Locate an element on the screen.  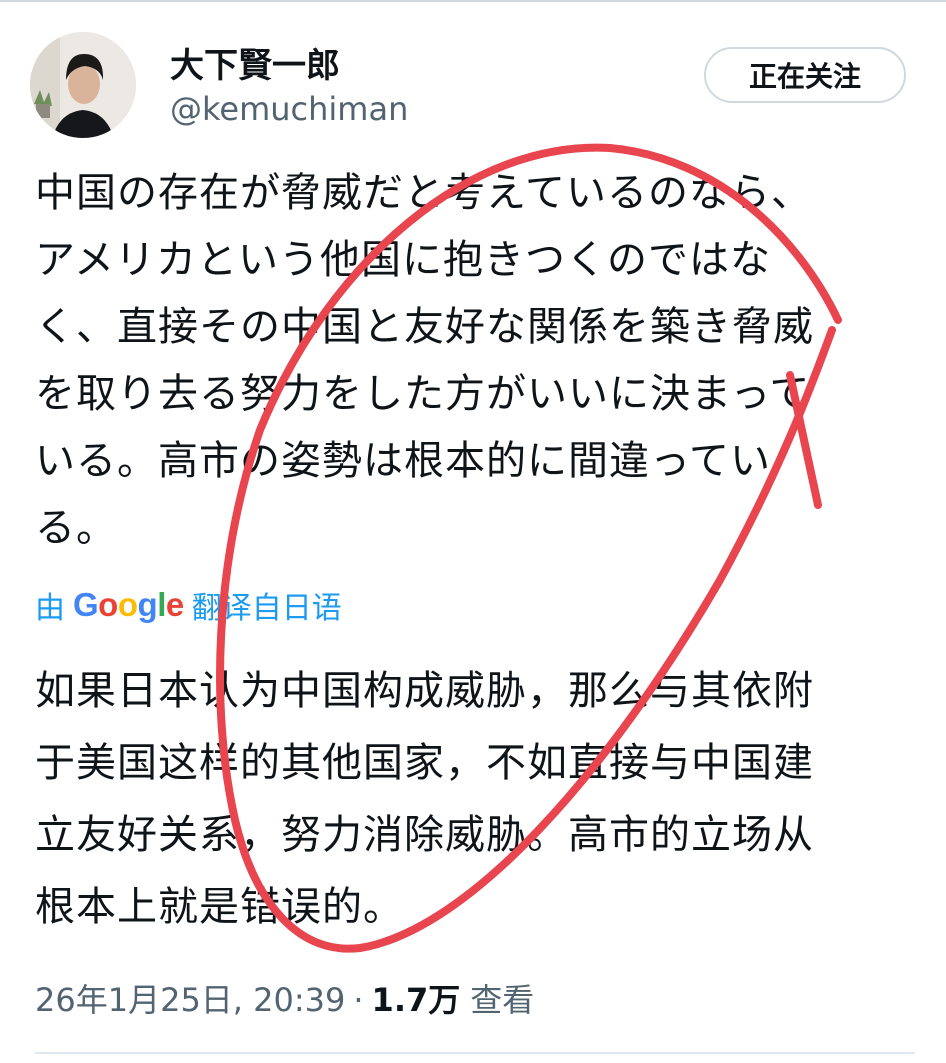
google-logo-letter: g is located at coordinates (147, 604).